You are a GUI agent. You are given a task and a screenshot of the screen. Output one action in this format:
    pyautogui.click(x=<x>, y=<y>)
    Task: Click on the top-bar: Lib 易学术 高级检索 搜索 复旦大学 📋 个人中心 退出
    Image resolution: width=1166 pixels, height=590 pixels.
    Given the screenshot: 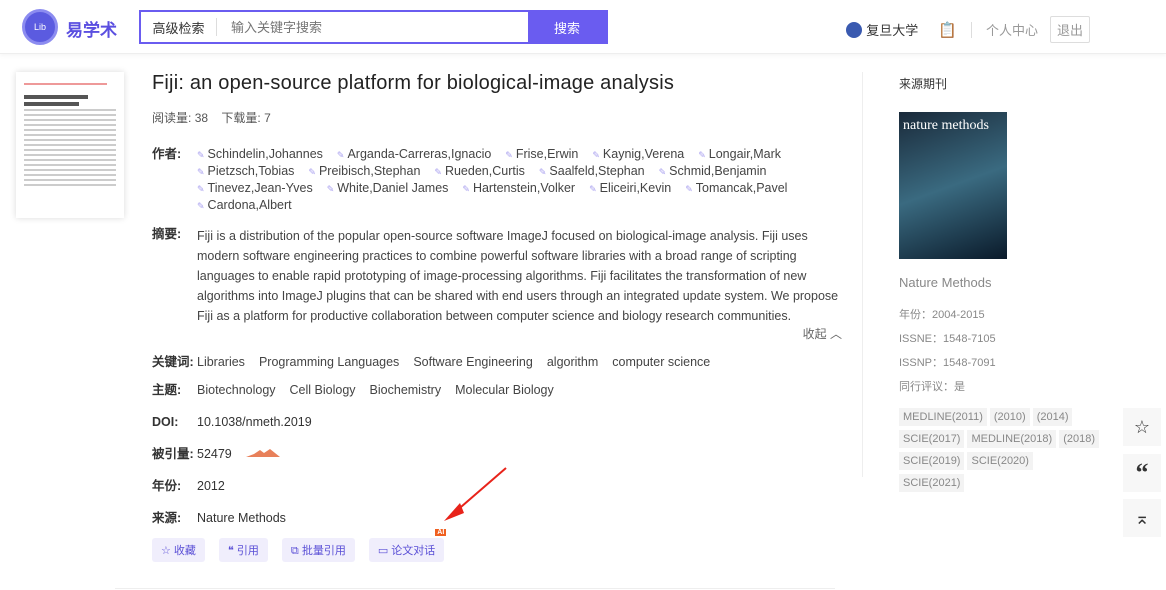 What is the action you would take?
    pyautogui.click(x=583, y=27)
    